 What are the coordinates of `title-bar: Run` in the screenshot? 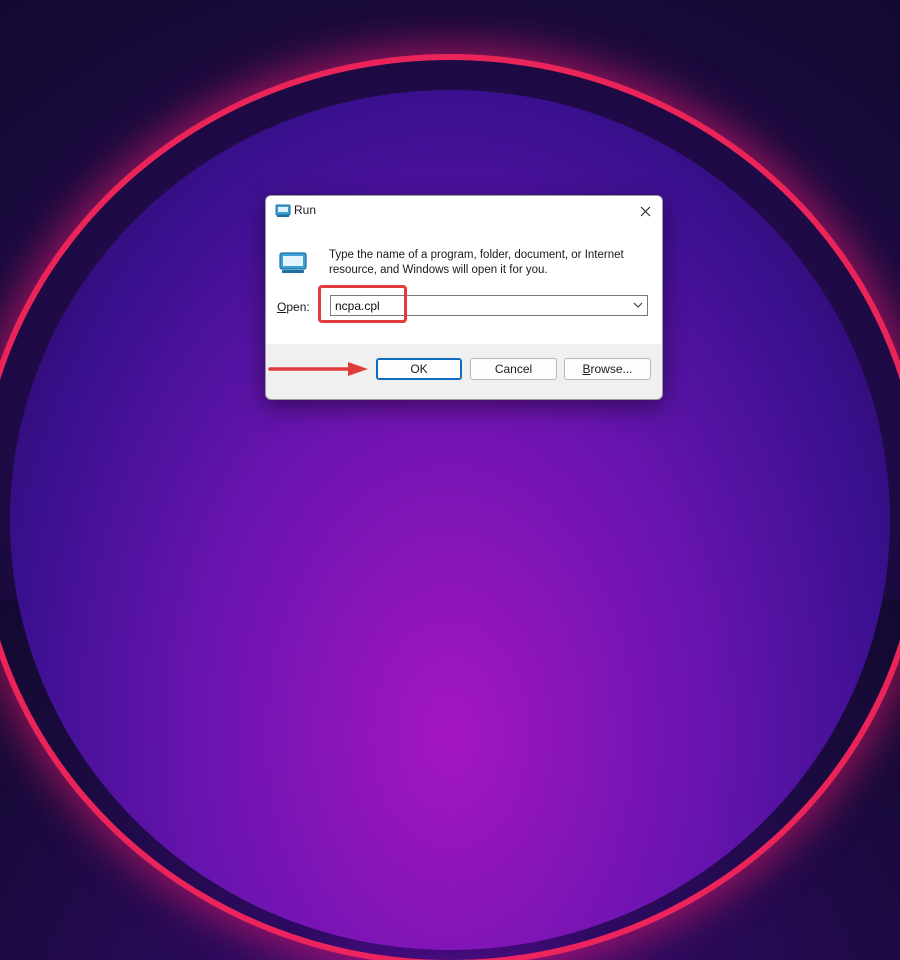 It's located at (464, 211).